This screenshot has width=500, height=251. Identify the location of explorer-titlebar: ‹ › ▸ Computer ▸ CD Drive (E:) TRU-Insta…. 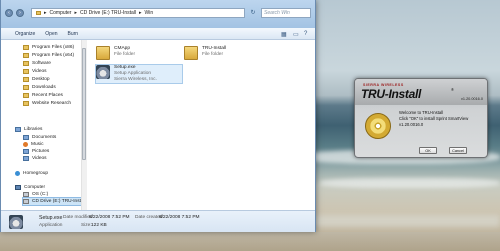
(158, 14).